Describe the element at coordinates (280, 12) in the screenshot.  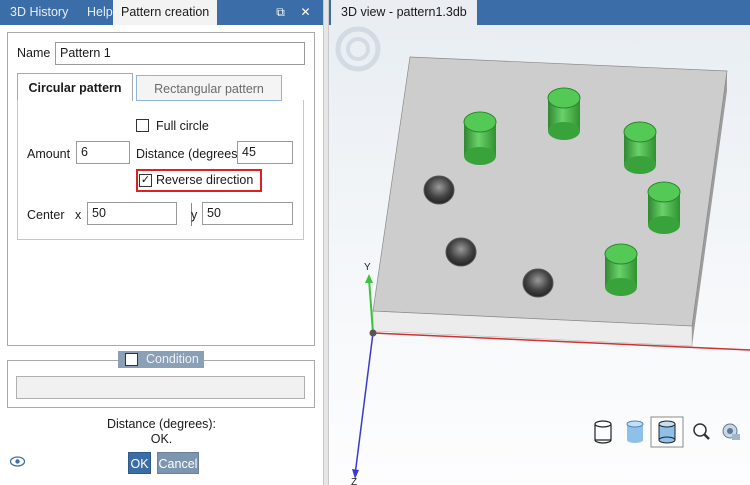
I see `pin-icon: ⧉` at that location.